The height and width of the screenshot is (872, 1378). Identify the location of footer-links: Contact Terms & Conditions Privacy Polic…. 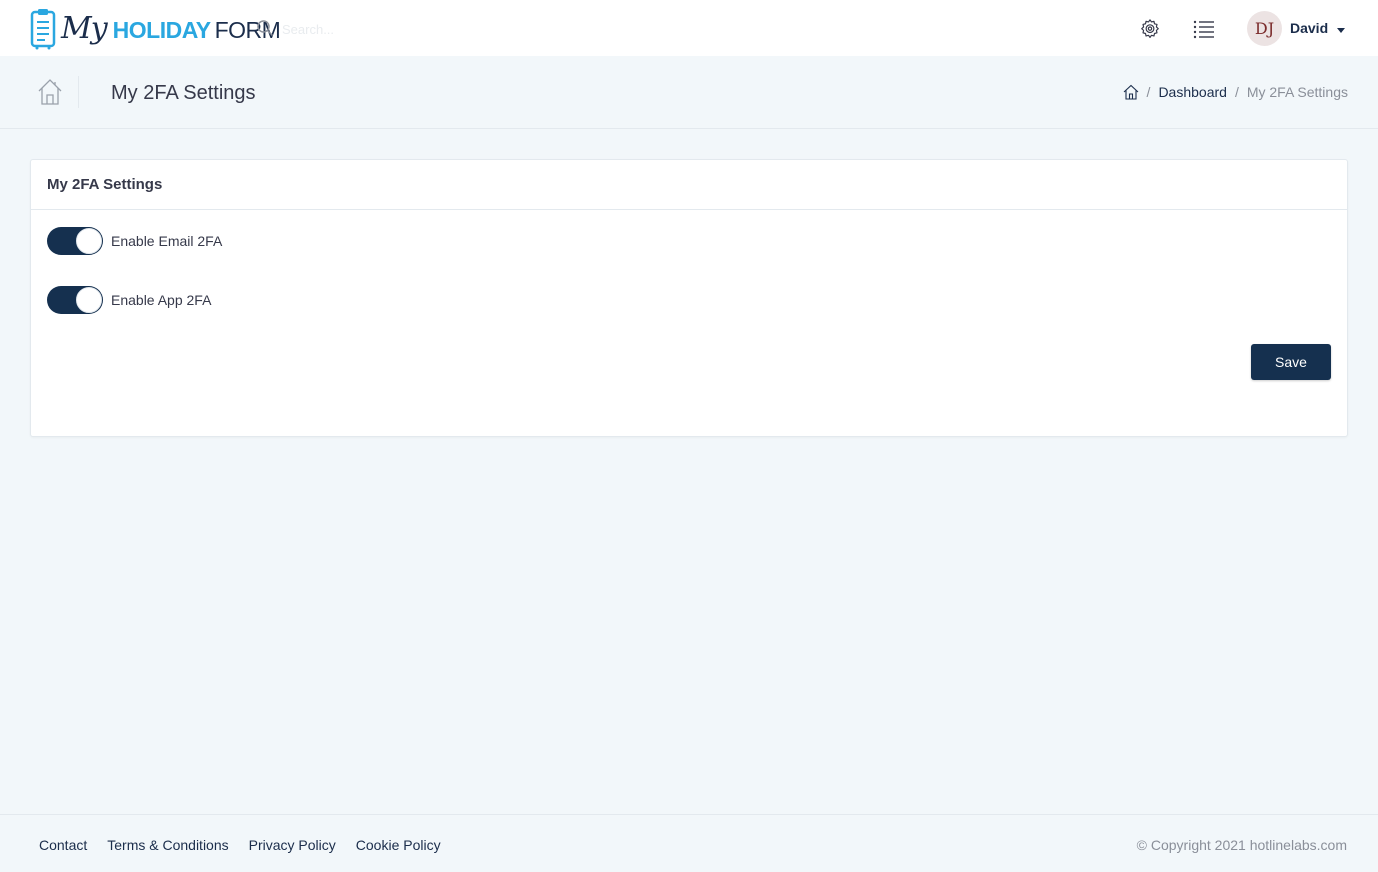
(250, 845).